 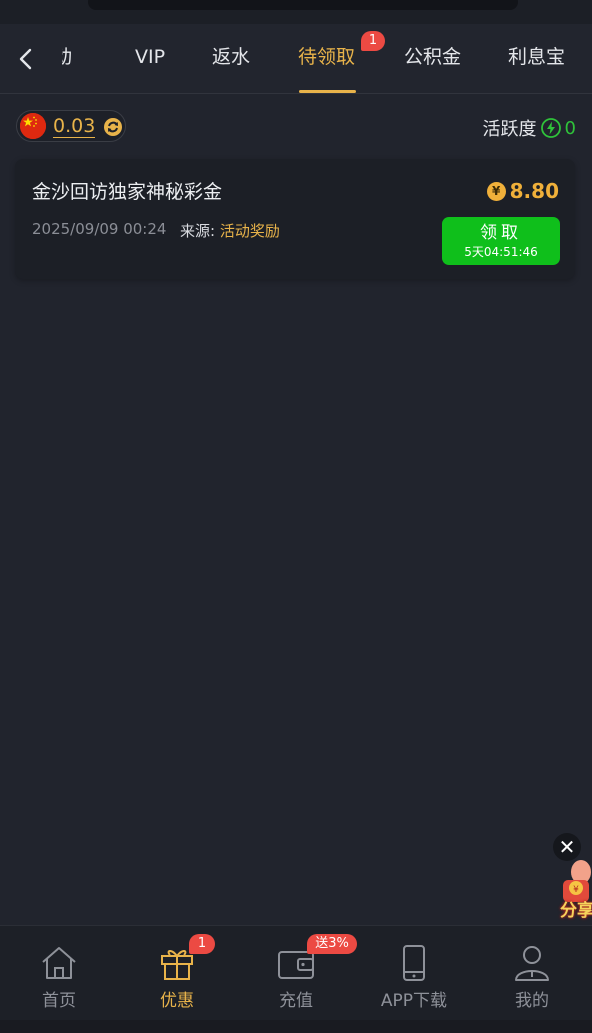 I want to click on nav-promotions-badge: 1, so click(x=202, y=944).